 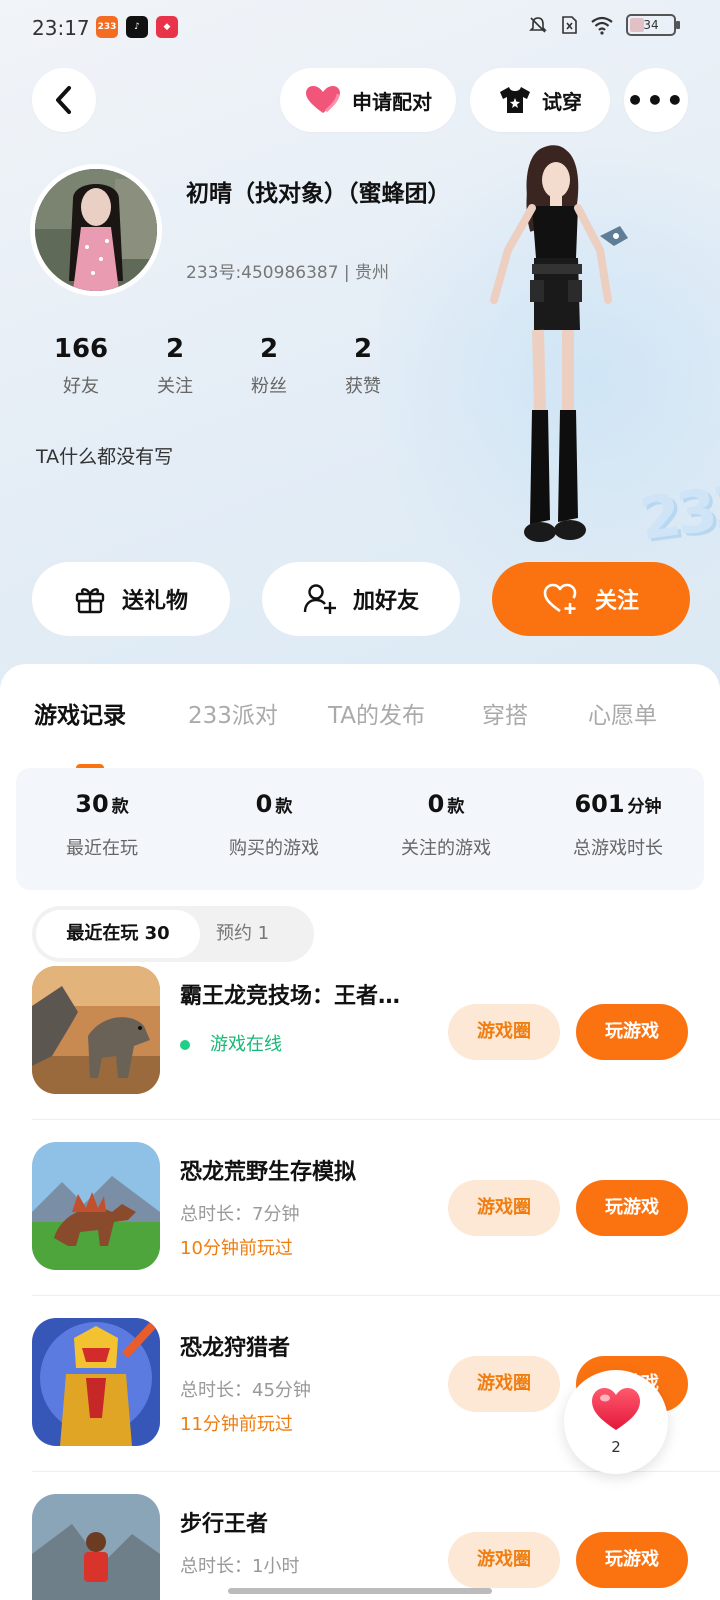 What do you see at coordinates (644, 807) in the screenshot?
I see `summary-total-time-unit: 分钟` at bounding box center [644, 807].